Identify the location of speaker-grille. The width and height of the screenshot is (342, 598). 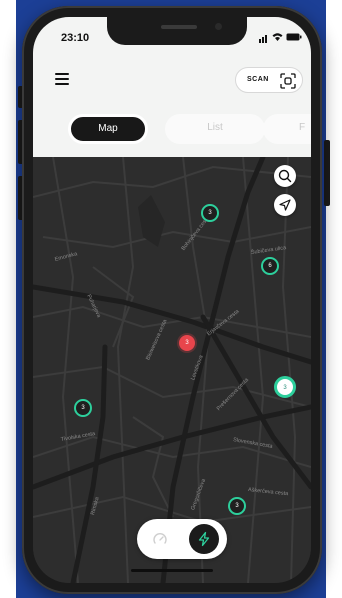
(179, 27).